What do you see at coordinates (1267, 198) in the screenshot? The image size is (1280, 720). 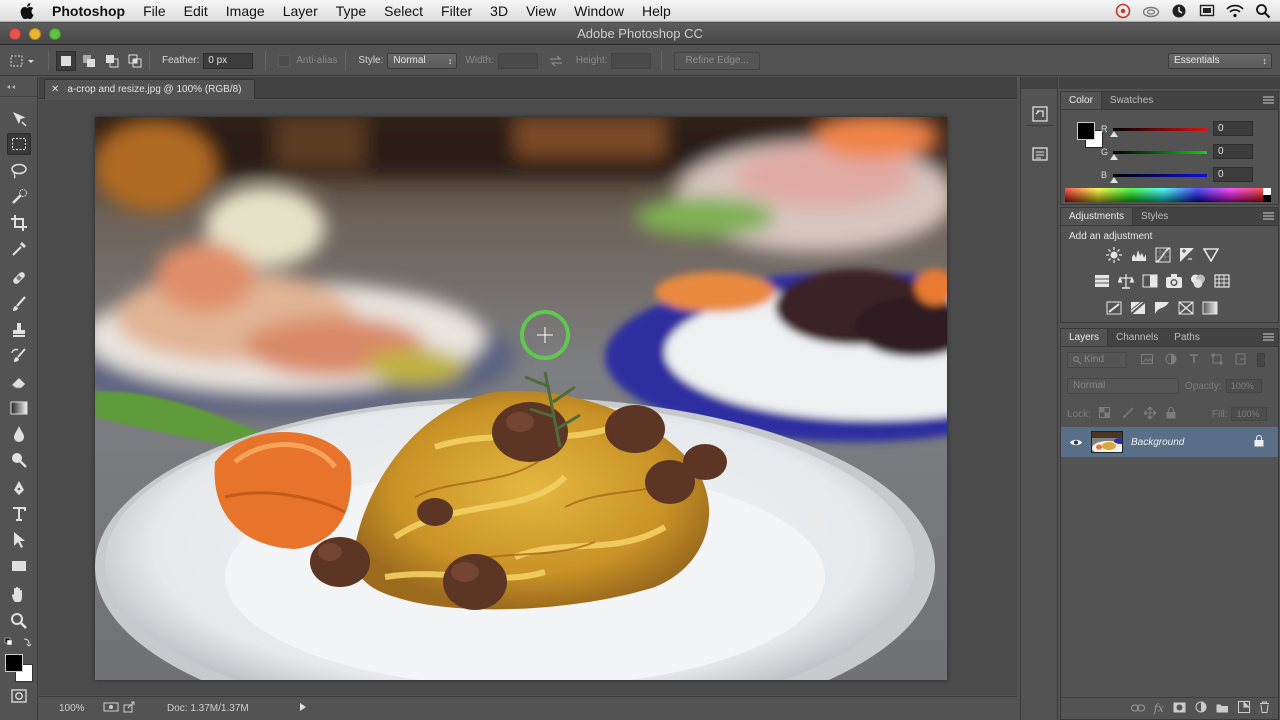 I see `black-ramp-swatch` at bounding box center [1267, 198].